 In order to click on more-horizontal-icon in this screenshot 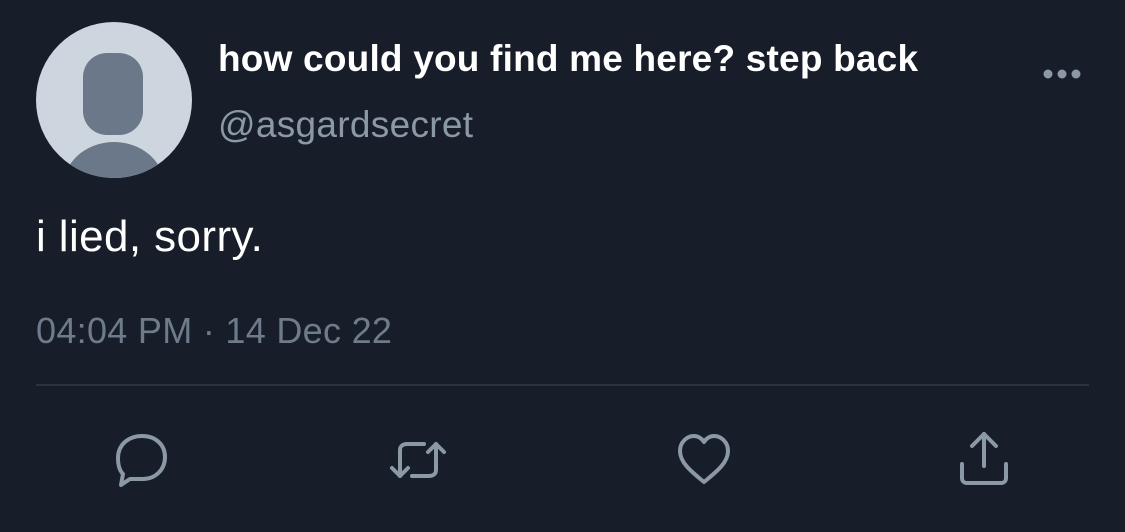, I will do `click(1062, 74)`.